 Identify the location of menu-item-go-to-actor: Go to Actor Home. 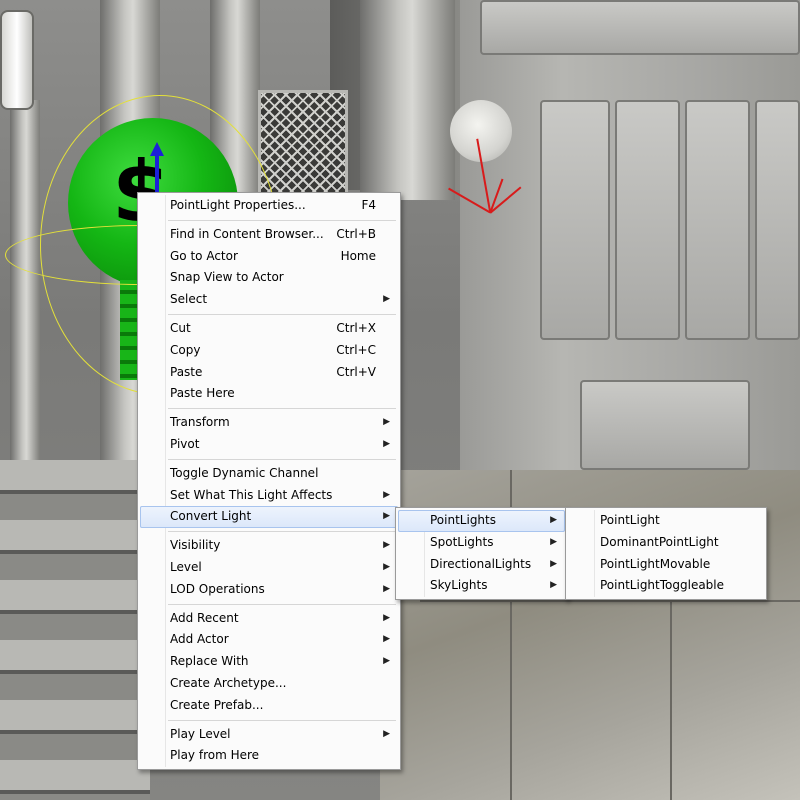
(269, 257).